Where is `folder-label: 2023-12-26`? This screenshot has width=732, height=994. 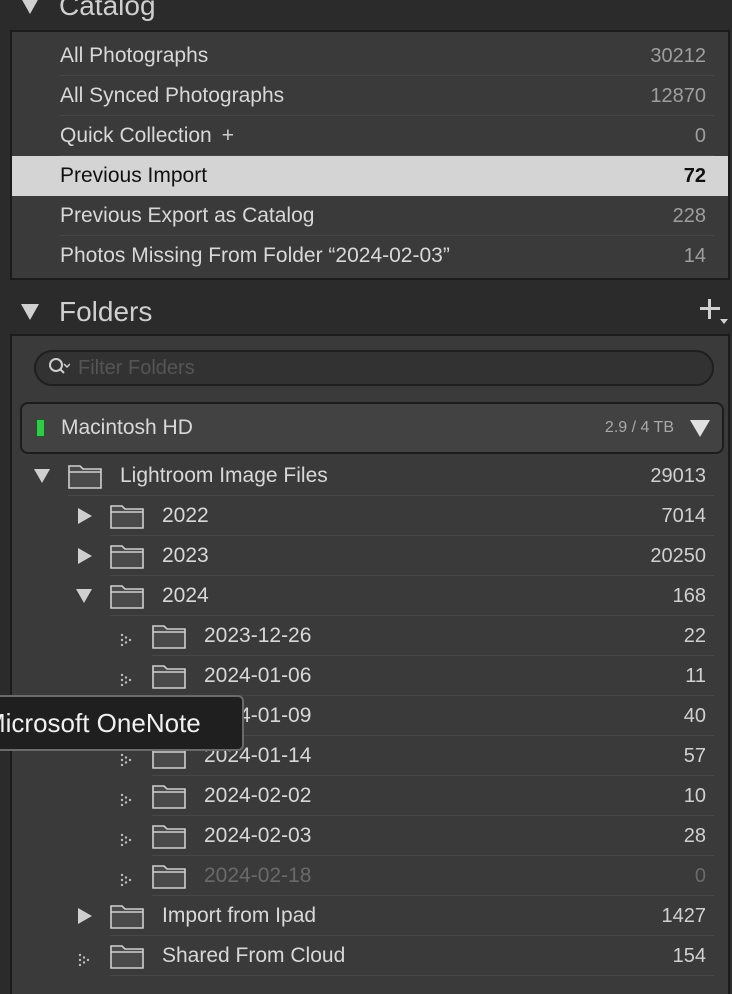
folder-label: 2023-12-26 is located at coordinates (258, 635).